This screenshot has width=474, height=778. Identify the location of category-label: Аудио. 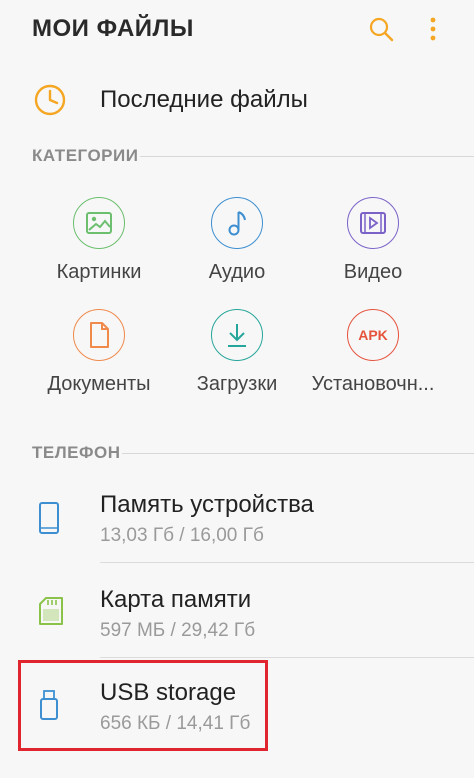
(237, 272).